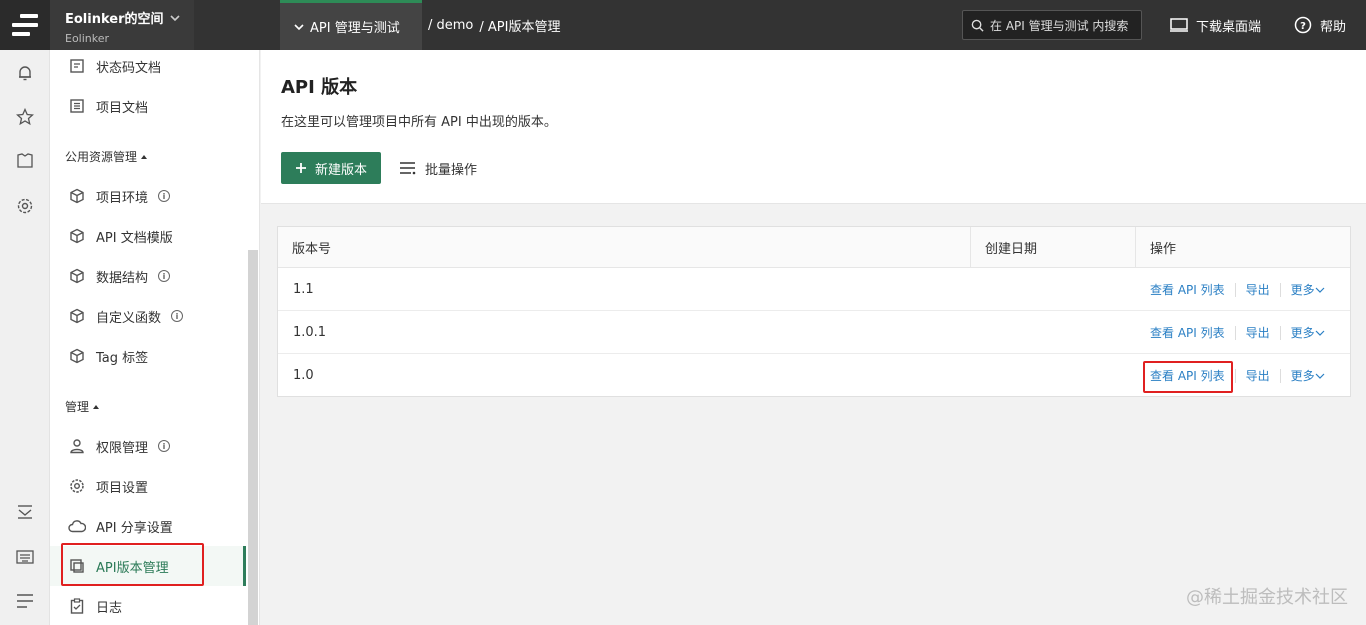 The width and height of the screenshot is (1366, 625). What do you see at coordinates (319, 87) in the screenshot?
I see `page-title: API 版本` at bounding box center [319, 87].